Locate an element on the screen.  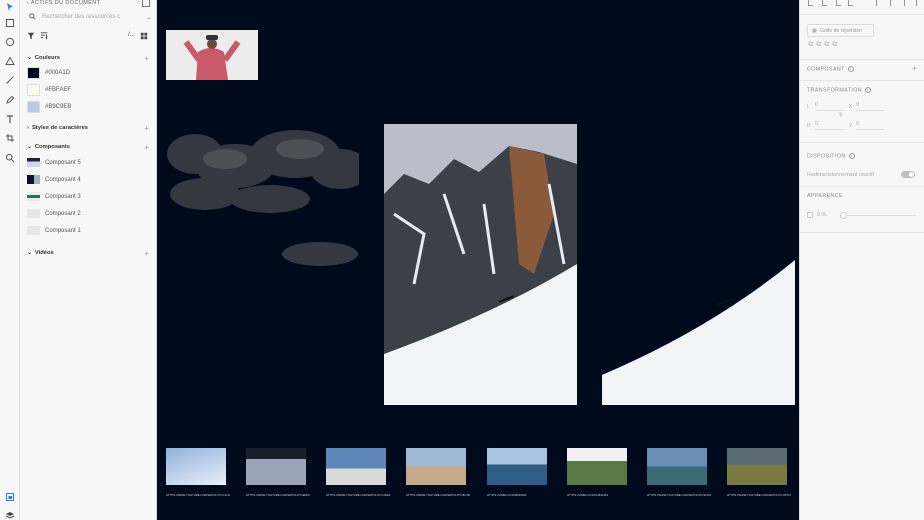
intersect-icon: ⧉ is located at coordinates (828, 44).